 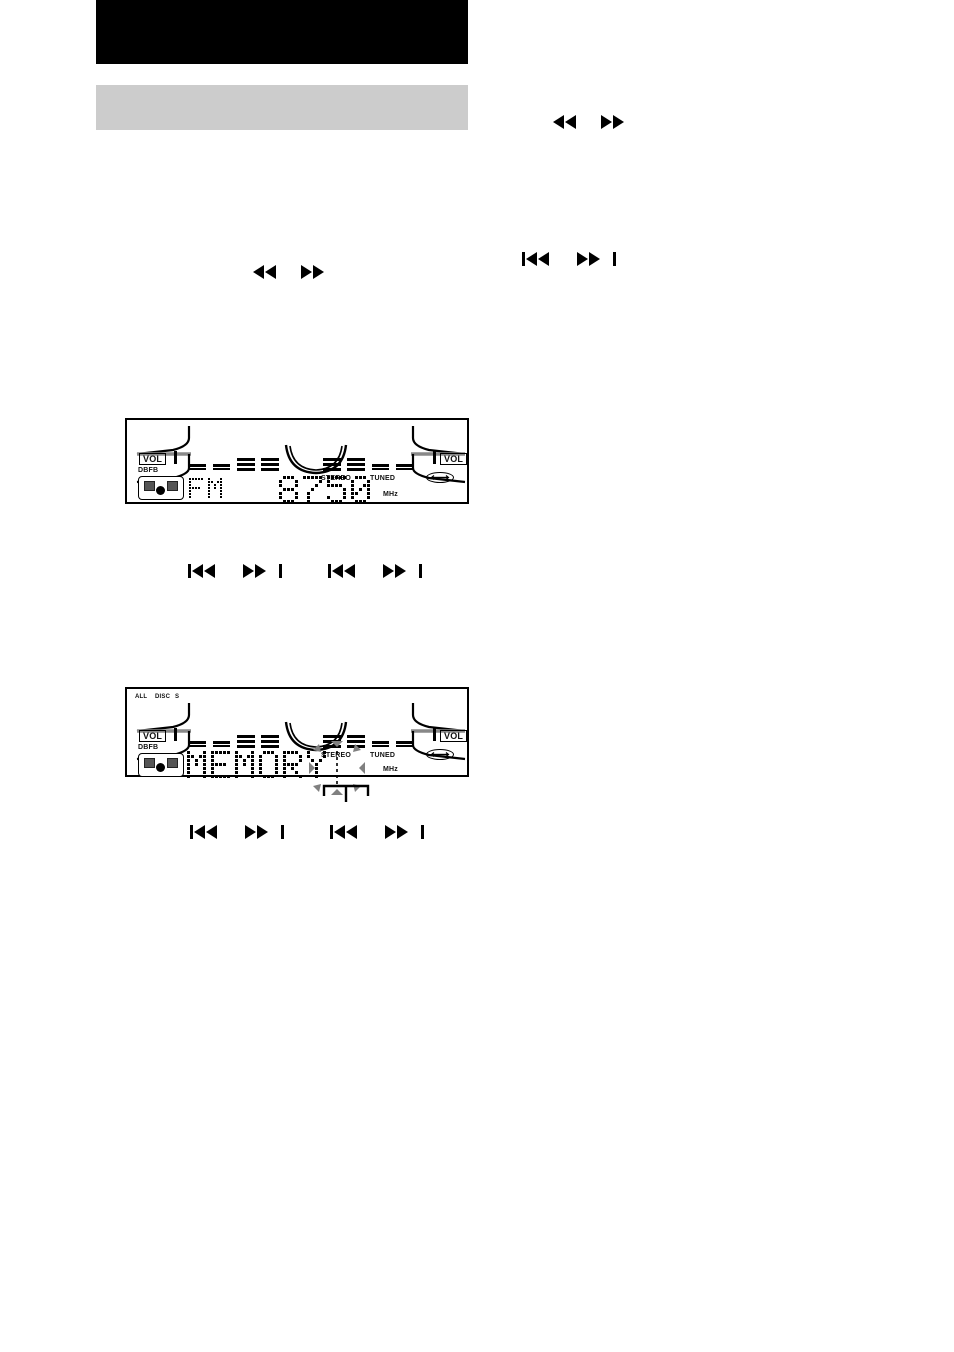 What do you see at coordinates (294, 272) in the screenshot?
I see `transport-icons-mid-left` at bounding box center [294, 272].